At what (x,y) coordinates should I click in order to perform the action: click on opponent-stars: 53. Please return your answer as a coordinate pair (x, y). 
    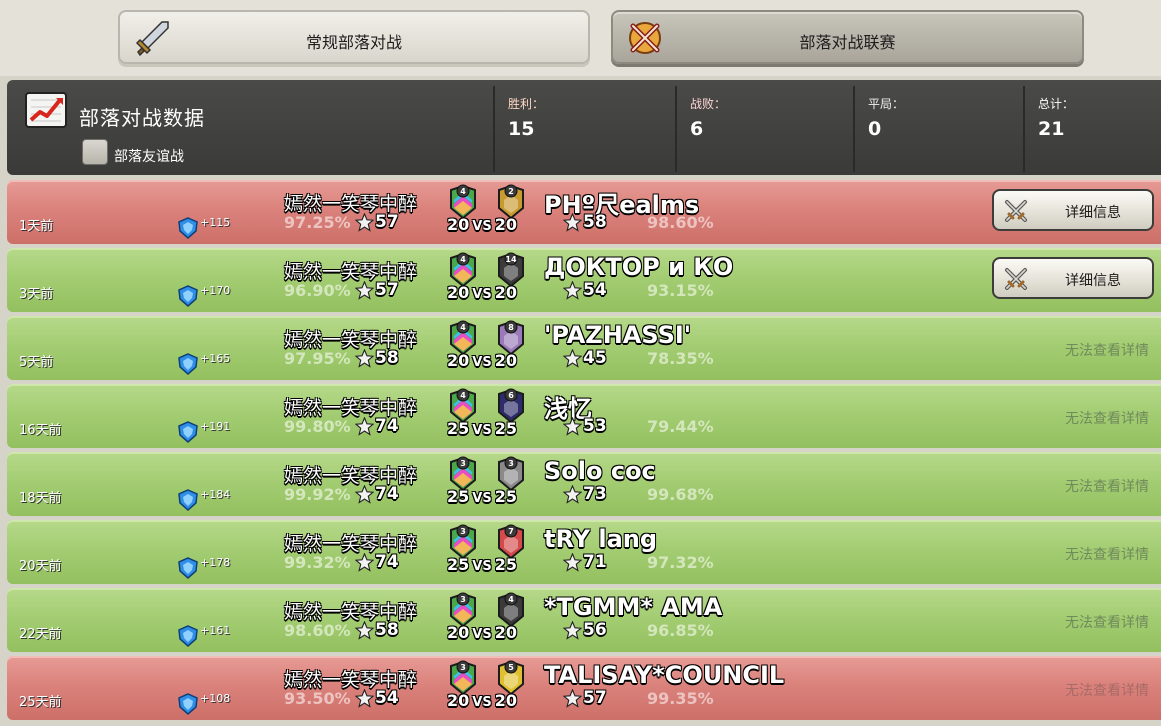
    Looking at the image, I should click on (595, 426).